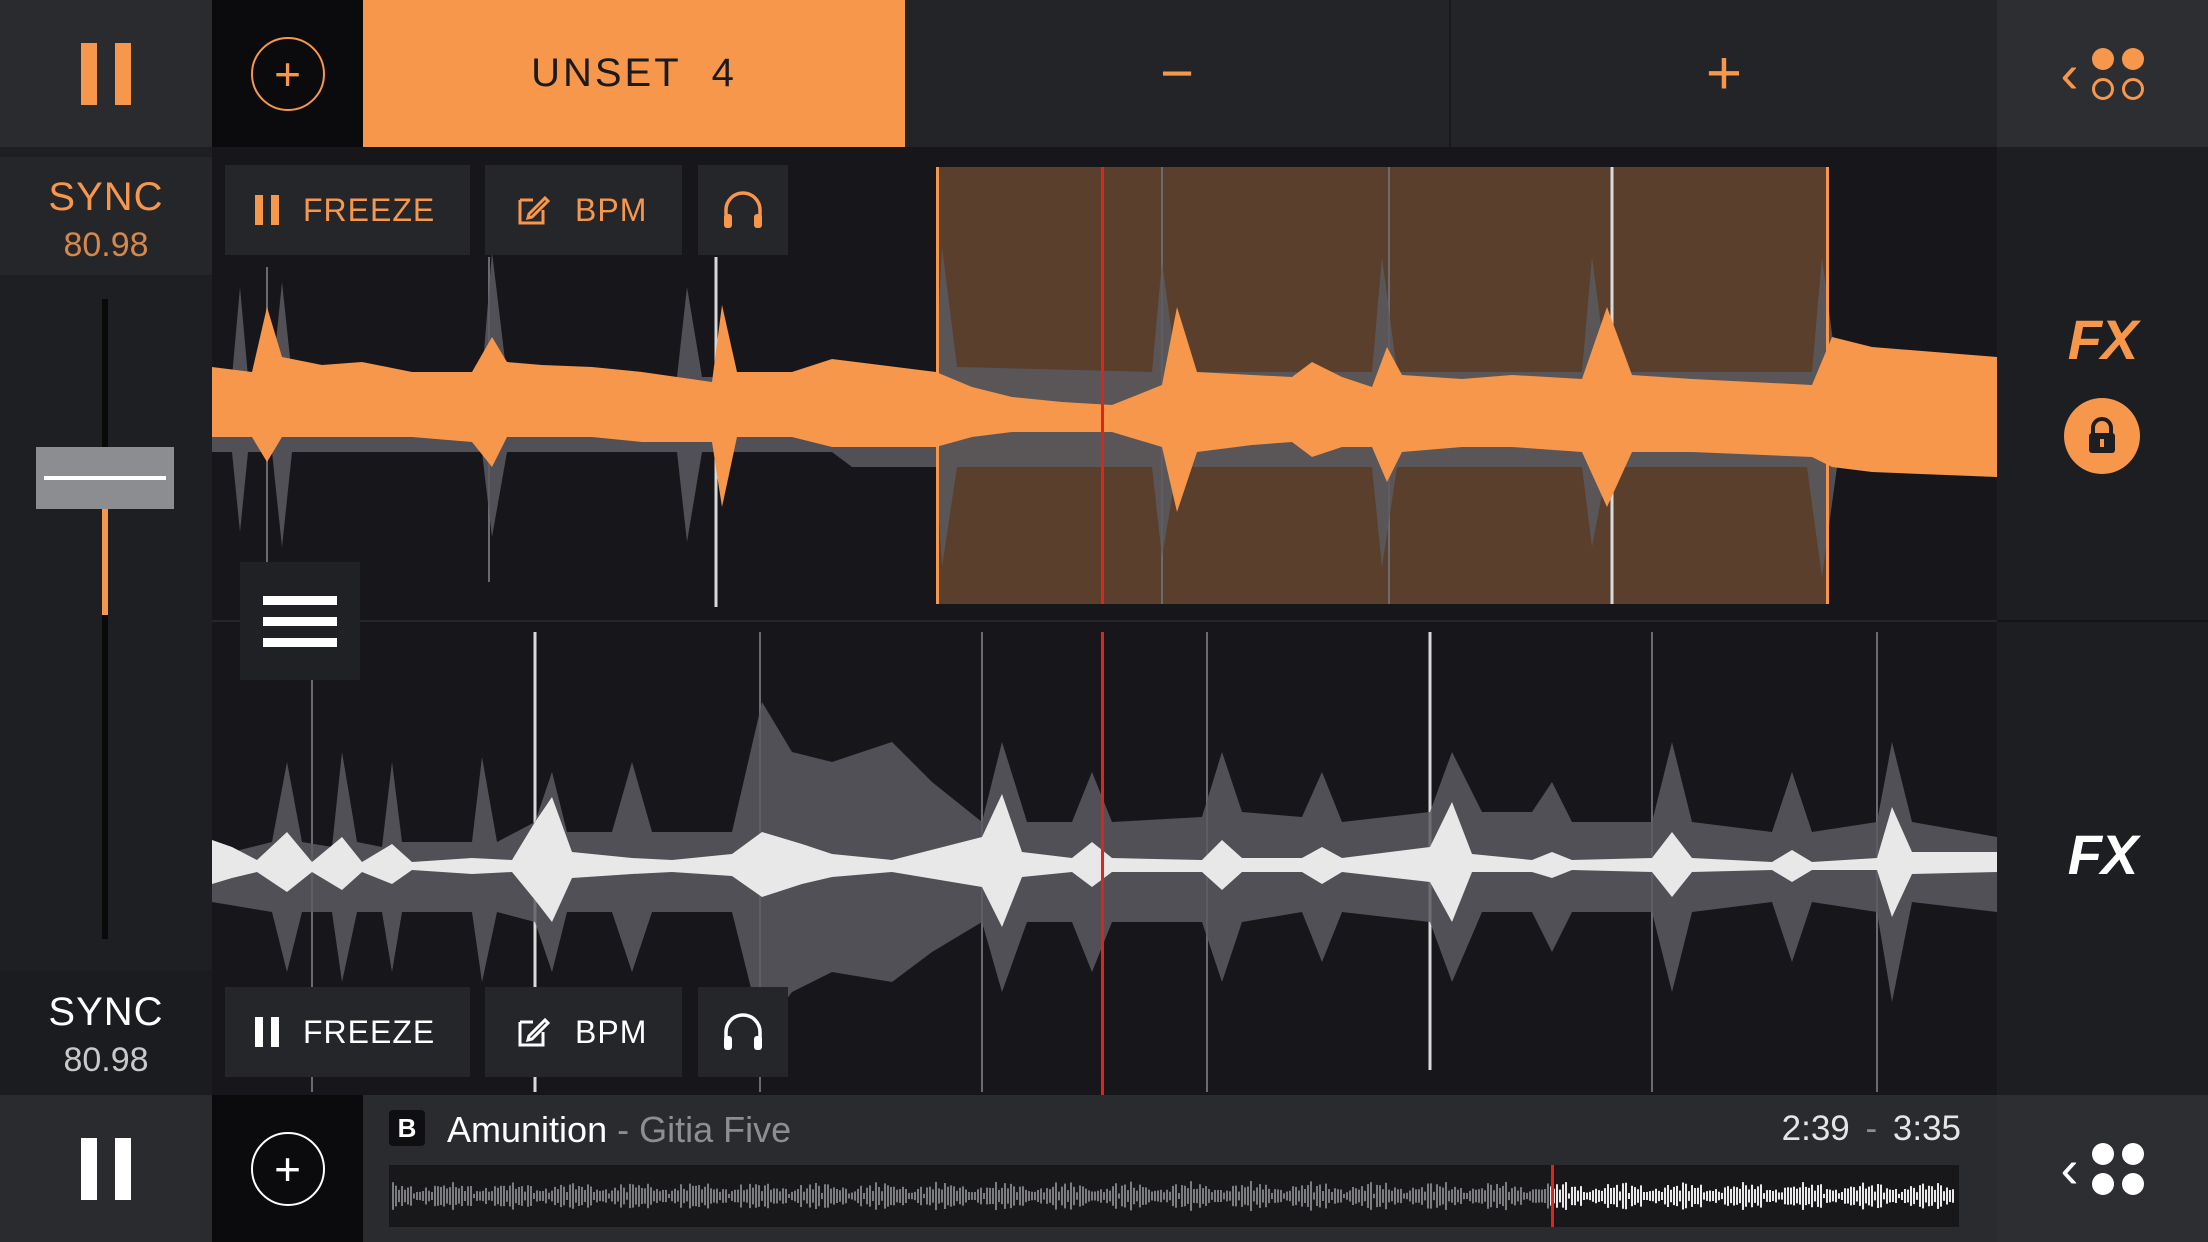 This screenshot has width=2208, height=1242. I want to click on remaining-time: 3:35, so click(1926, 1128).